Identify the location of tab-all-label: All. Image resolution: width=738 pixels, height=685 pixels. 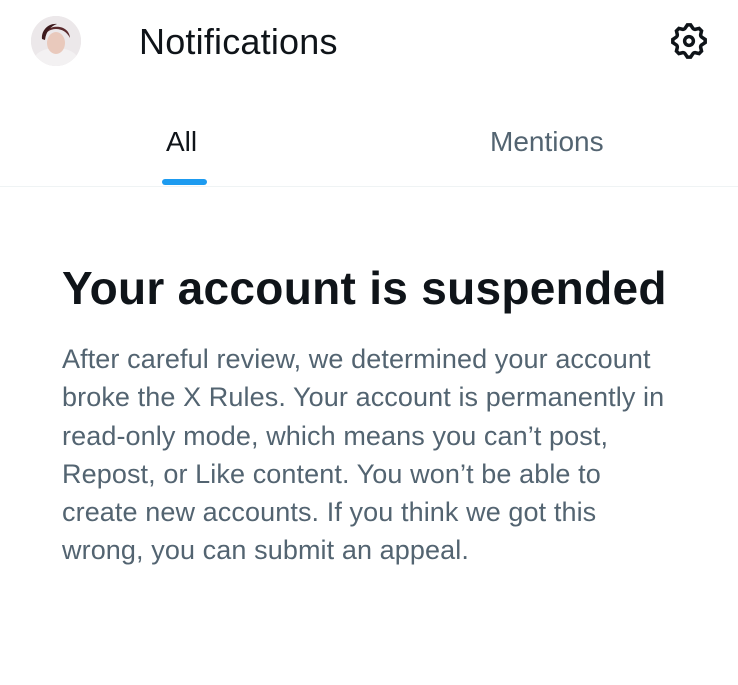
(182, 141).